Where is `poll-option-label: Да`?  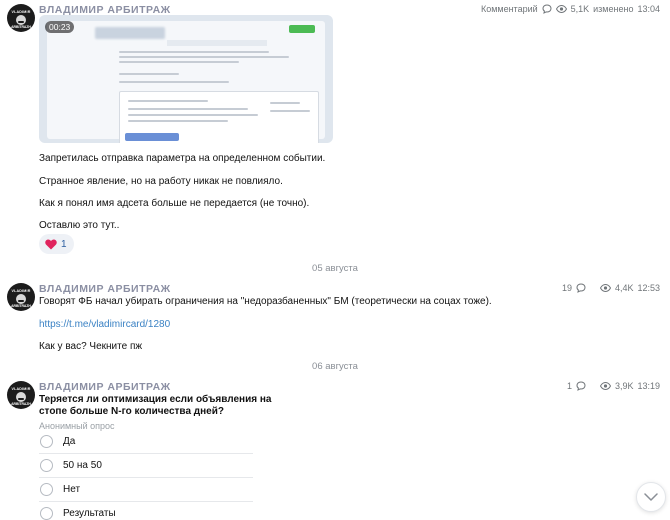 poll-option-label: Да is located at coordinates (69, 441).